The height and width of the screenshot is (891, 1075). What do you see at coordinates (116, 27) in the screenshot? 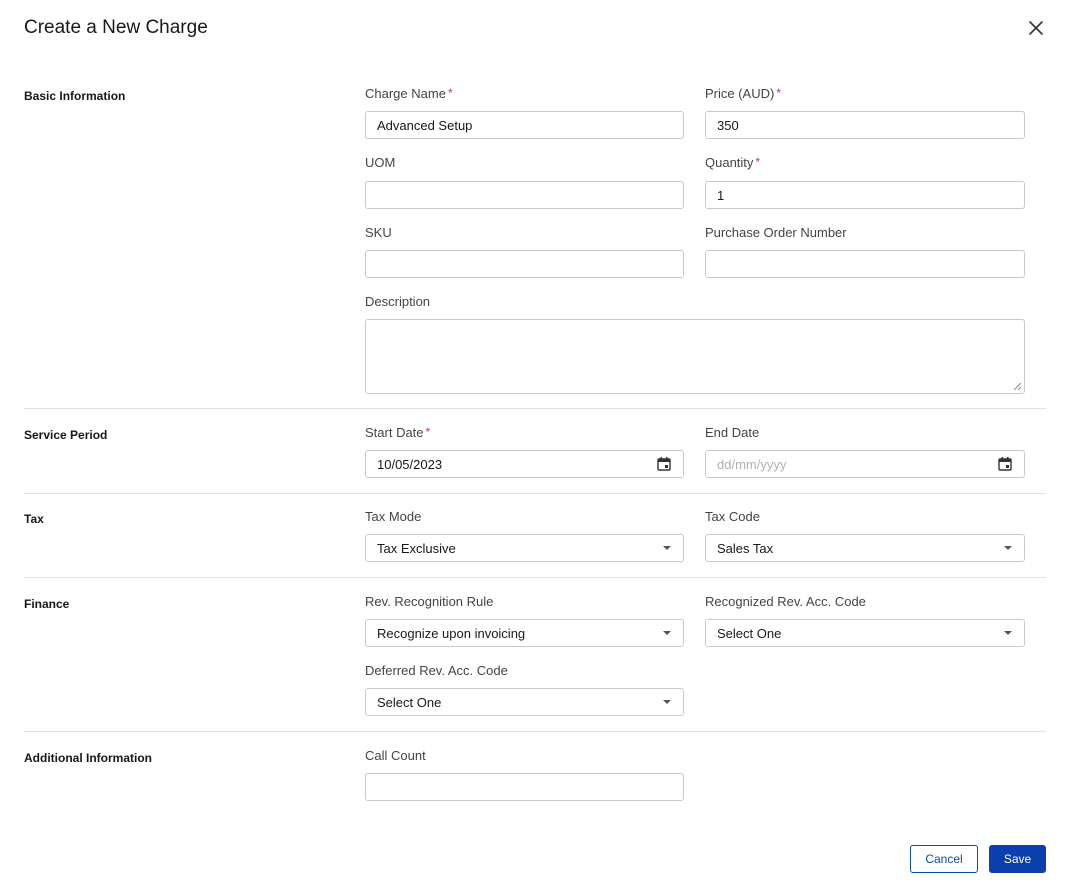
I see `dialog-title: Create a New Charge` at bounding box center [116, 27].